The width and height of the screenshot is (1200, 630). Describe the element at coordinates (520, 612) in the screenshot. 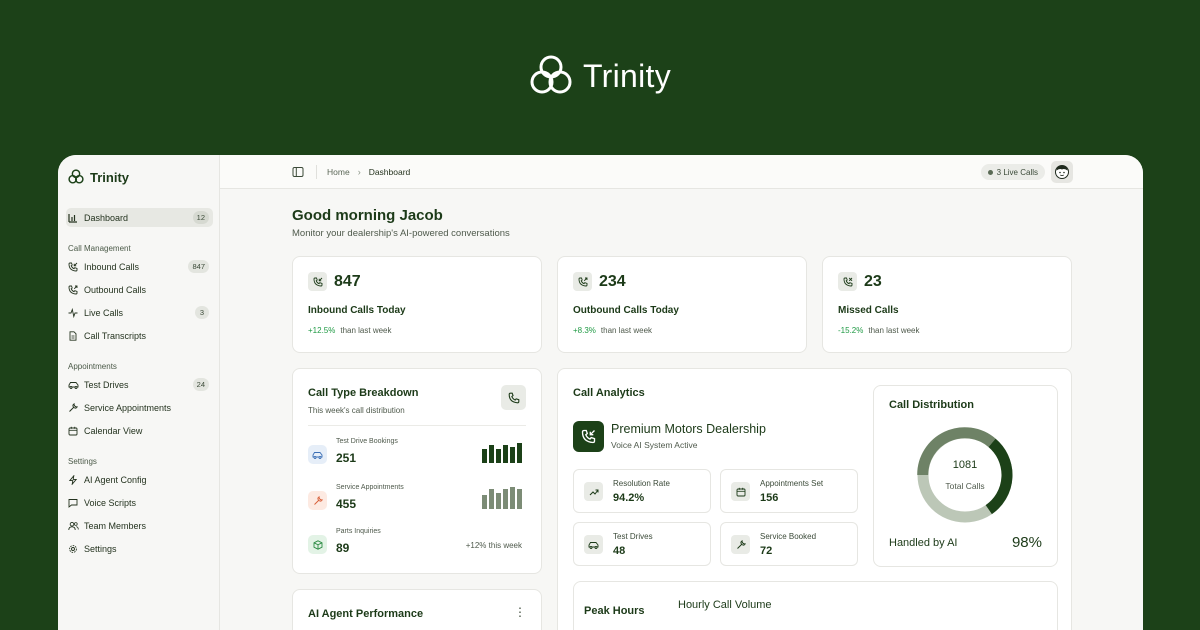

I see `more-vertical-icon: ⋮` at that location.